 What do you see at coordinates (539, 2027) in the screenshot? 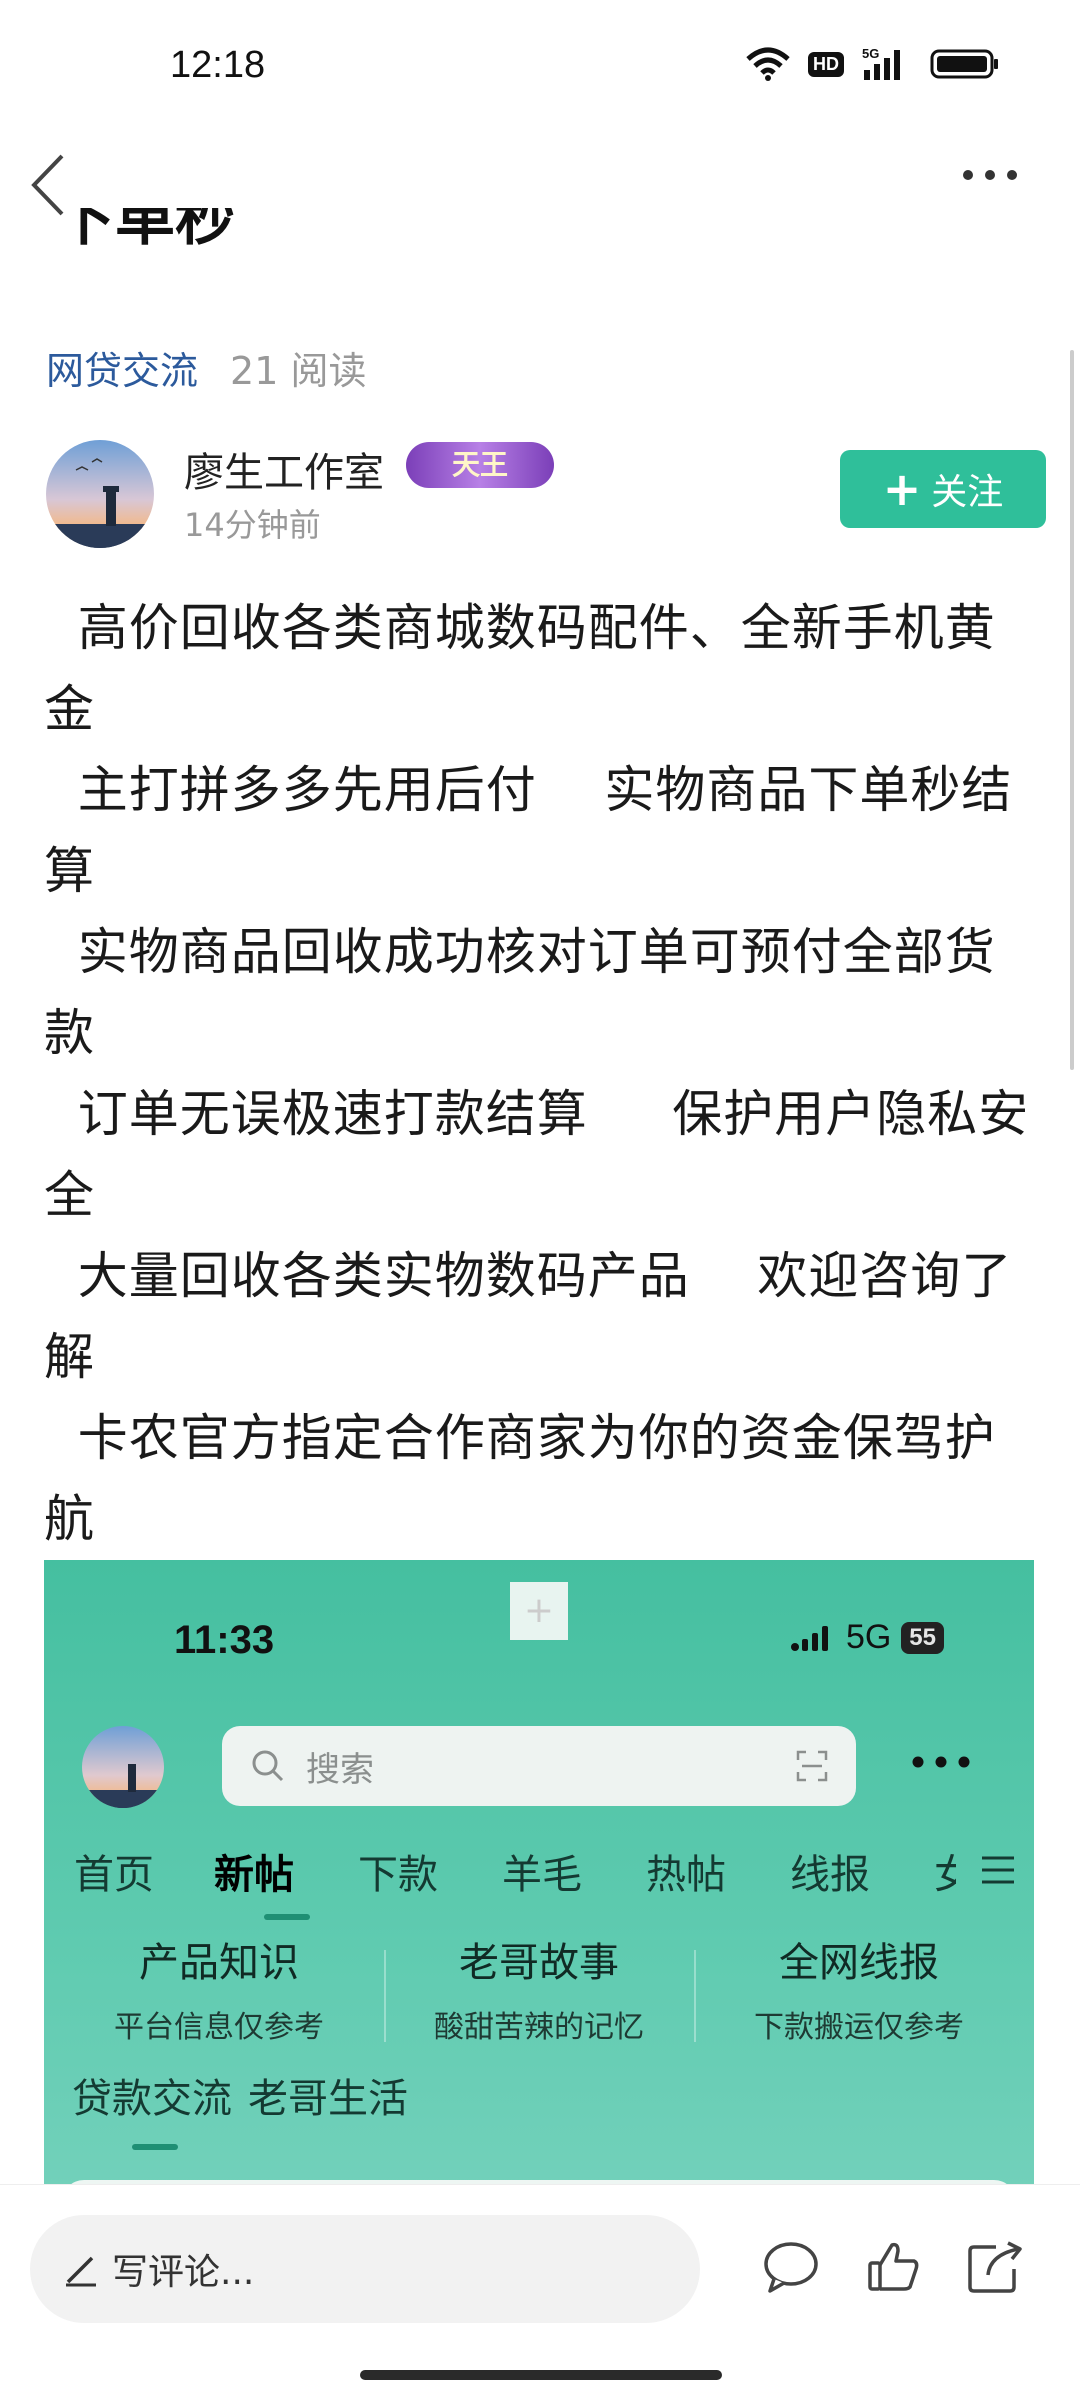
I see `embed-category-subtitle: 酸甜苦辣的记忆` at bounding box center [539, 2027].